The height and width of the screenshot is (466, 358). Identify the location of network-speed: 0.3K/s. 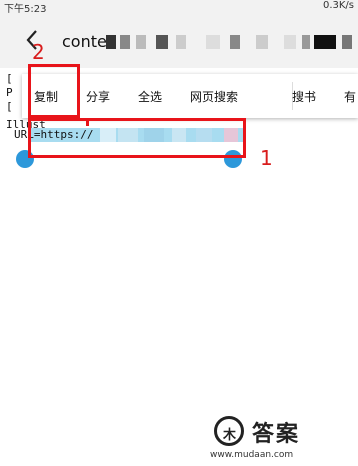
(338, 5).